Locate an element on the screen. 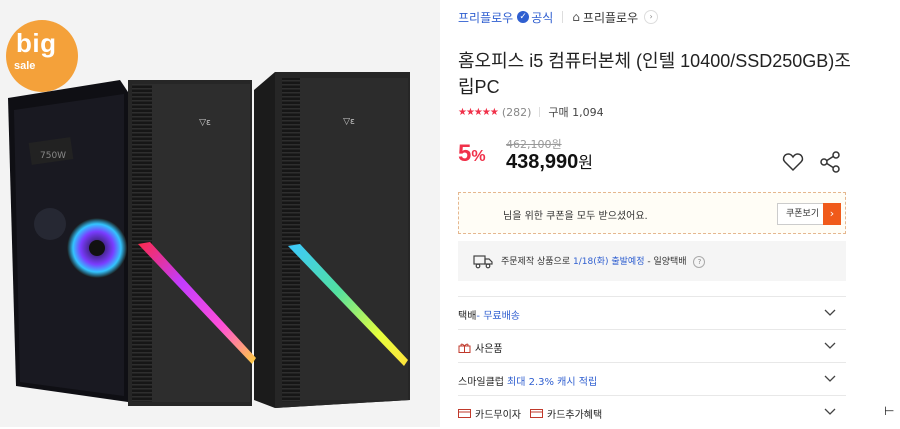 The width and height of the screenshot is (900, 429). delivery-value: - 무료배송 is located at coordinates (498, 316).